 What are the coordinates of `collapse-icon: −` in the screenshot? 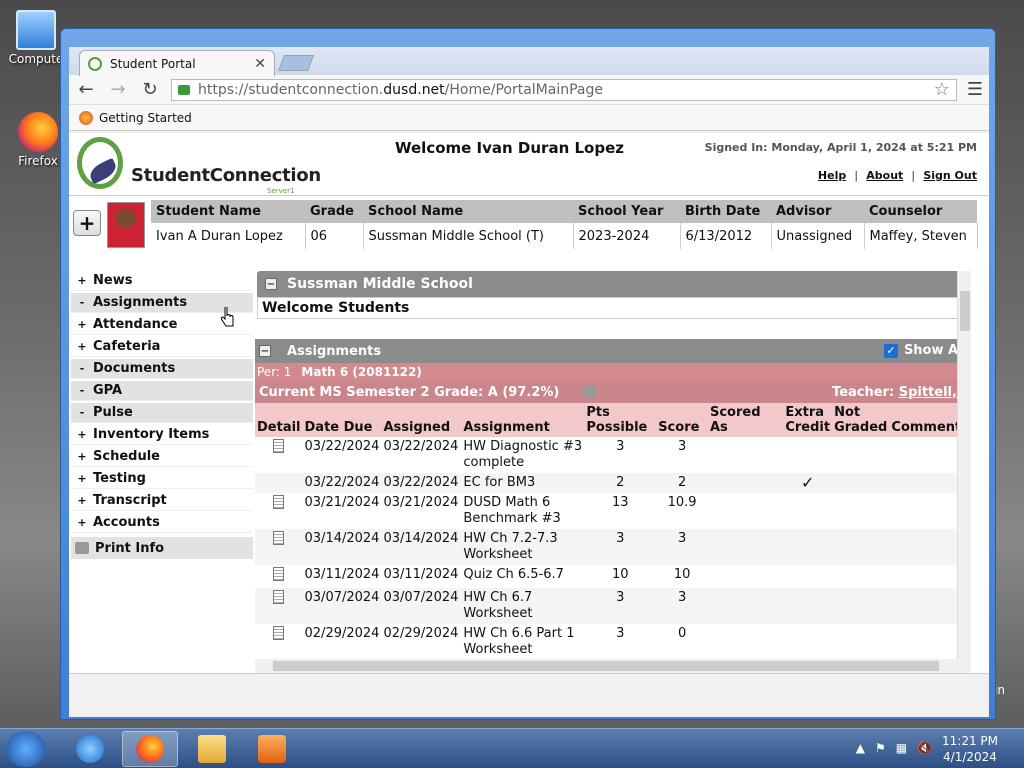 It's located at (271, 284).